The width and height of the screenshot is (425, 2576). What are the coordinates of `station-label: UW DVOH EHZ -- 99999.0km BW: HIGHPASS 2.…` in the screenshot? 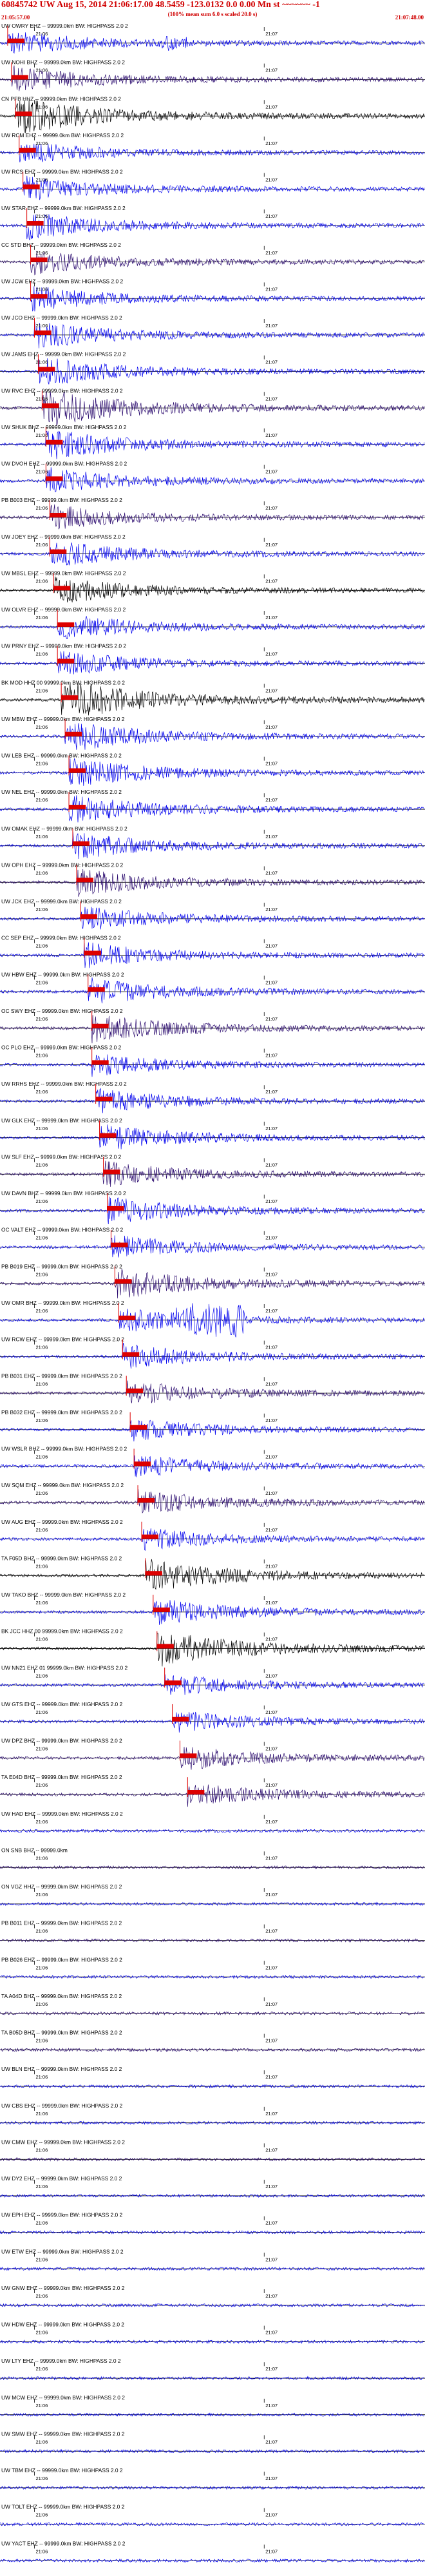 It's located at (64, 464).